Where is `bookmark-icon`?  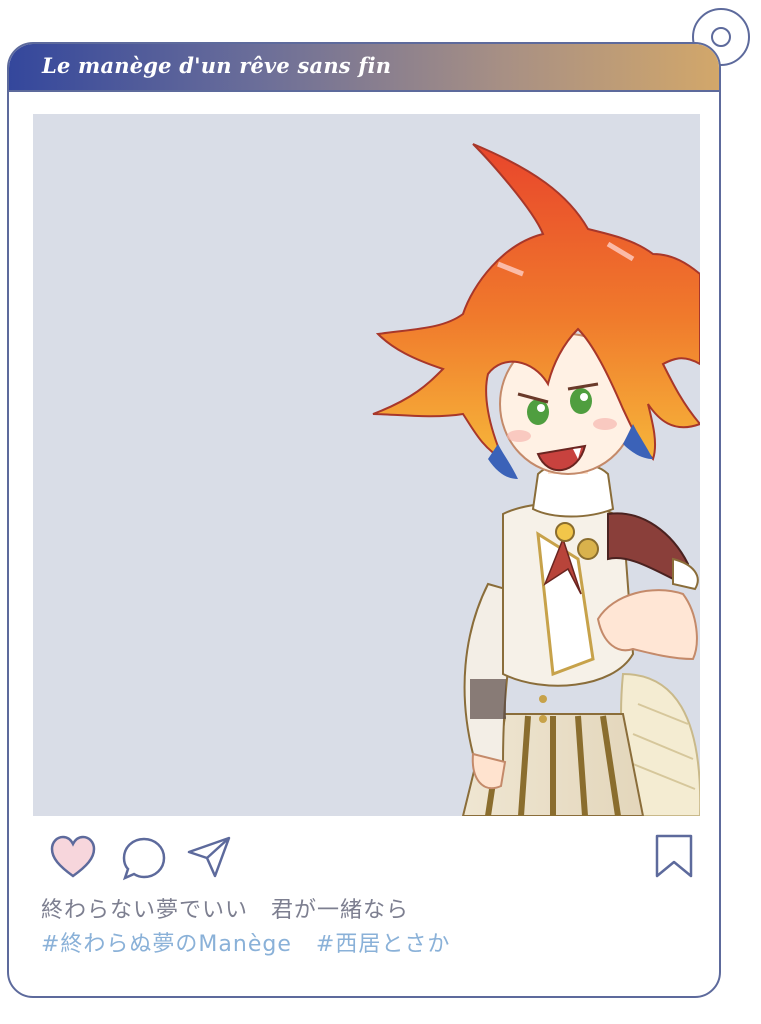 bookmark-icon is located at coordinates (674, 856).